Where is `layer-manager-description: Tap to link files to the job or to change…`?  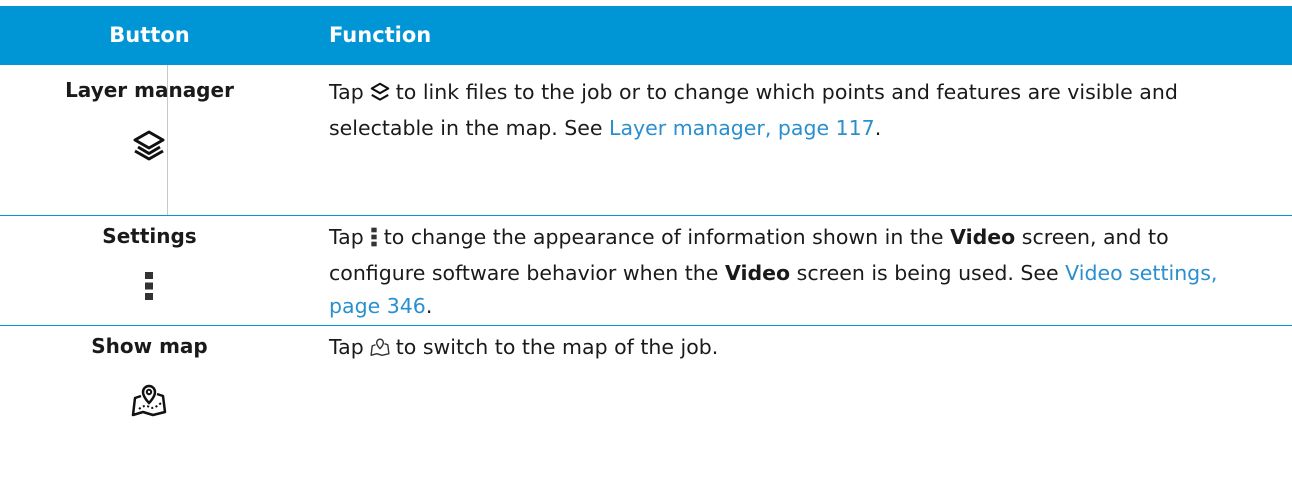
layer-manager-description: Tap to link files to the job or to change… is located at coordinates (753, 109).